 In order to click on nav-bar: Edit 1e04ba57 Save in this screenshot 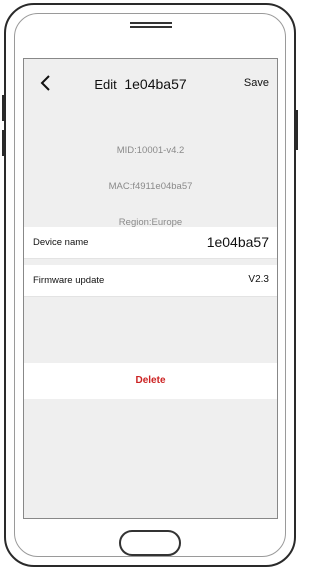, I will do `click(150, 84)`.